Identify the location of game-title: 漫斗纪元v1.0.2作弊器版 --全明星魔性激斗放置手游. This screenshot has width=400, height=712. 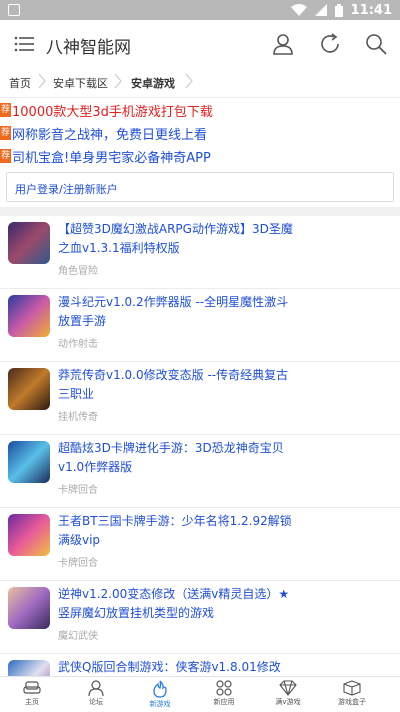
(173, 311).